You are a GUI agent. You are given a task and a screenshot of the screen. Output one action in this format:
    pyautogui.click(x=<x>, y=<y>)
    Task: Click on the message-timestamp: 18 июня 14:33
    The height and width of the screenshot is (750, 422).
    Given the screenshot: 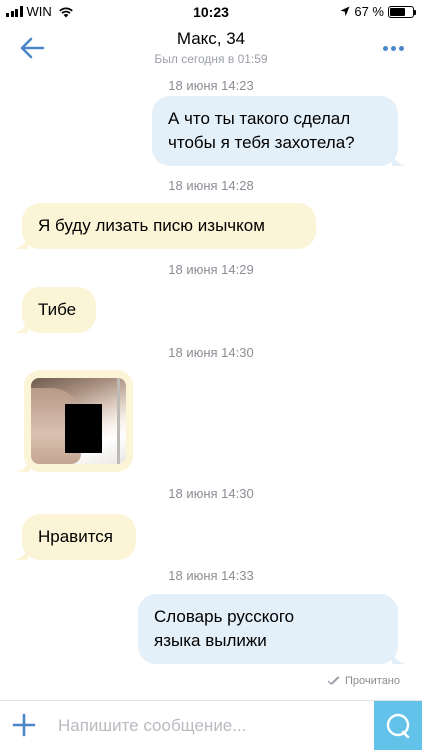 What is the action you would take?
    pyautogui.click(x=211, y=575)
    